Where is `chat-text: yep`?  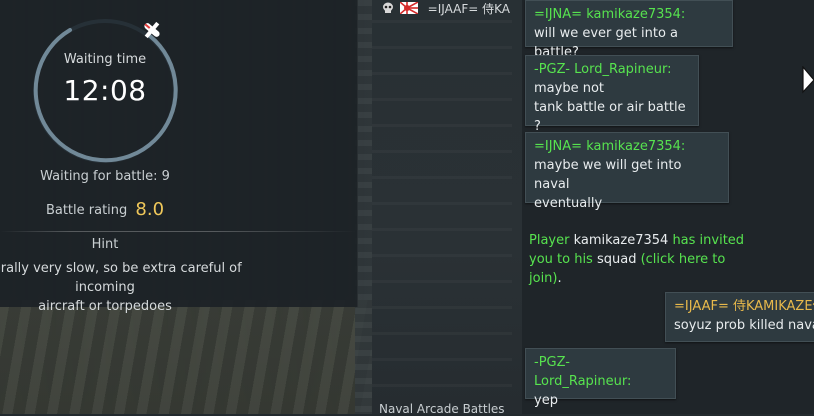
chat-text: yep is located at coordinates (546, 400).